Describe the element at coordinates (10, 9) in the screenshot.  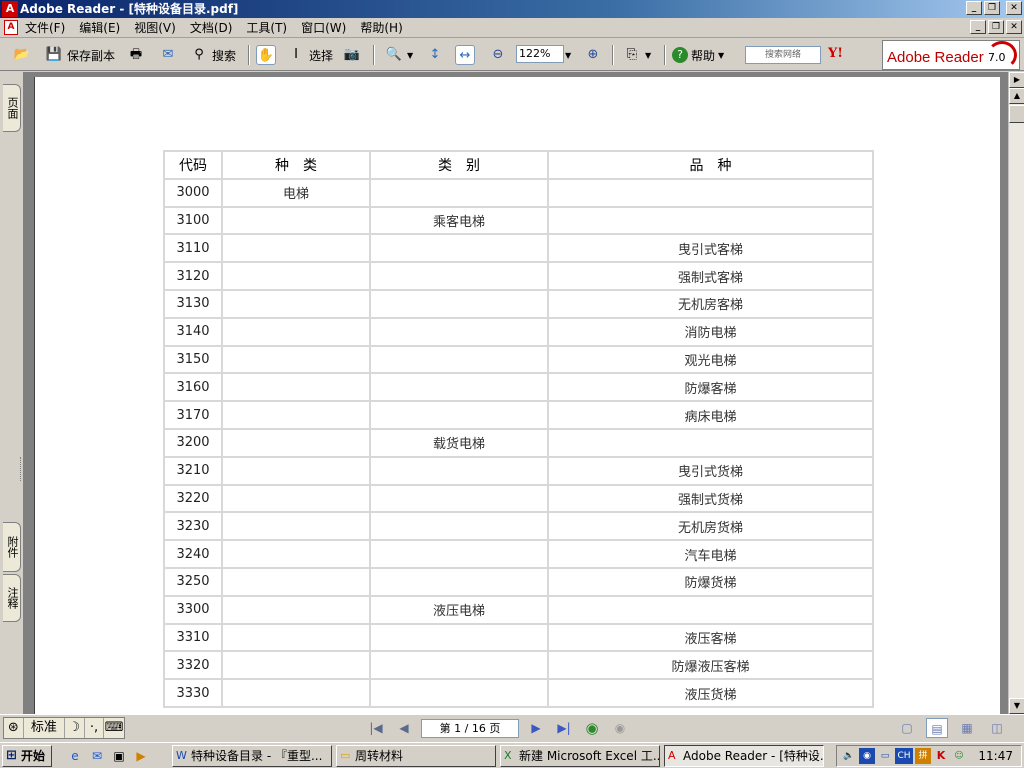
I see `adobe-reader-app-icon: A` at that location.